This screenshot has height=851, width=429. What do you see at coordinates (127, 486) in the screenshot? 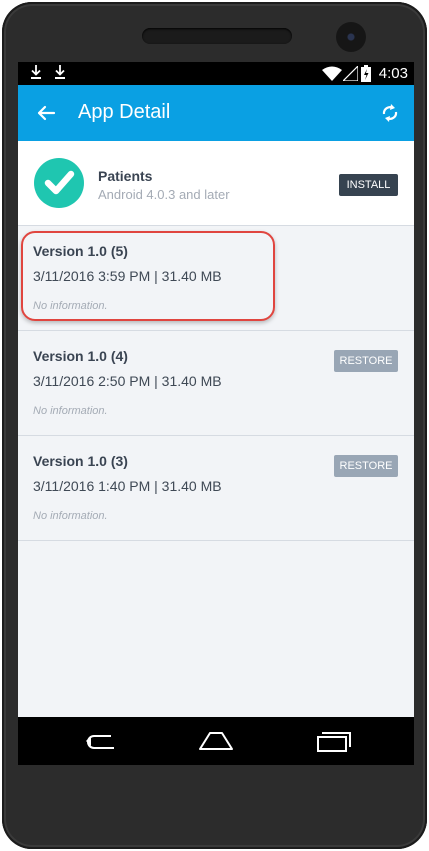
I see `version-meta: 3/11/2016 1:40 PM | 31.40 MB` at bounding box center [127, 486].